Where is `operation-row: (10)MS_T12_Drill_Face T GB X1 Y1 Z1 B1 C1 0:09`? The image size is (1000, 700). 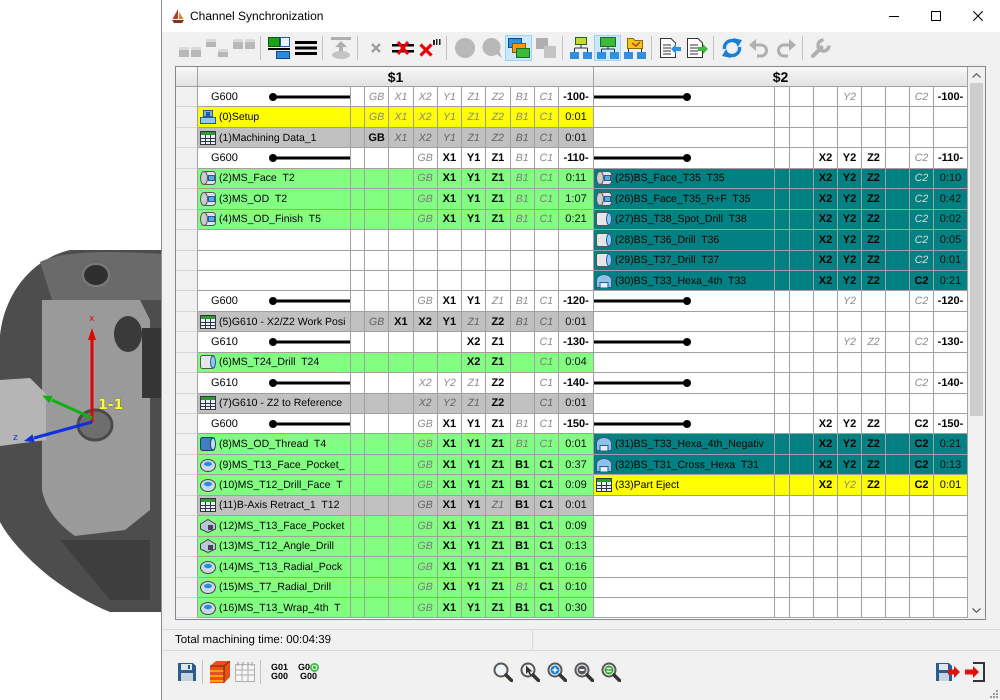 operation-row: (10)MS_T12_Drill_Face T GB X1 Y1 Z1 B1 C1 0:09 is located at coordinates (396, 485).